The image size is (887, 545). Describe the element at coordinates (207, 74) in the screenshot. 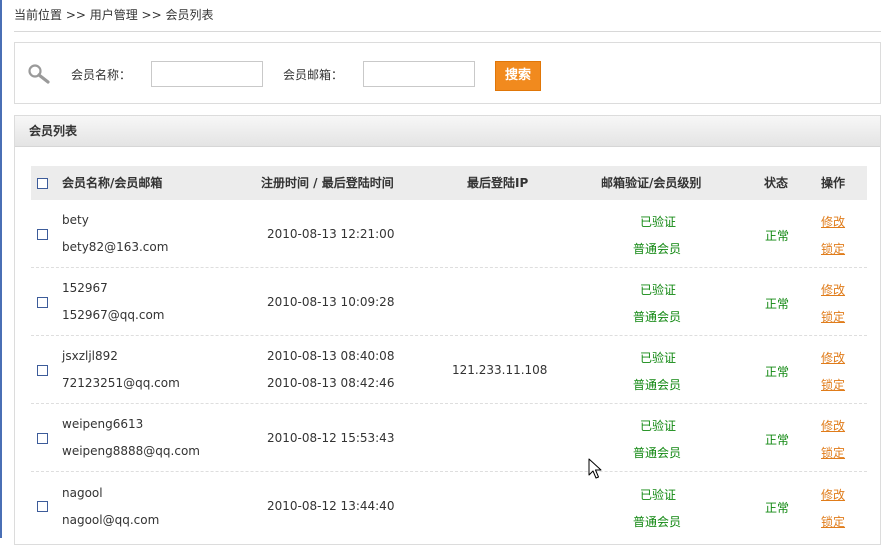

I see `member-name-input` at that location.